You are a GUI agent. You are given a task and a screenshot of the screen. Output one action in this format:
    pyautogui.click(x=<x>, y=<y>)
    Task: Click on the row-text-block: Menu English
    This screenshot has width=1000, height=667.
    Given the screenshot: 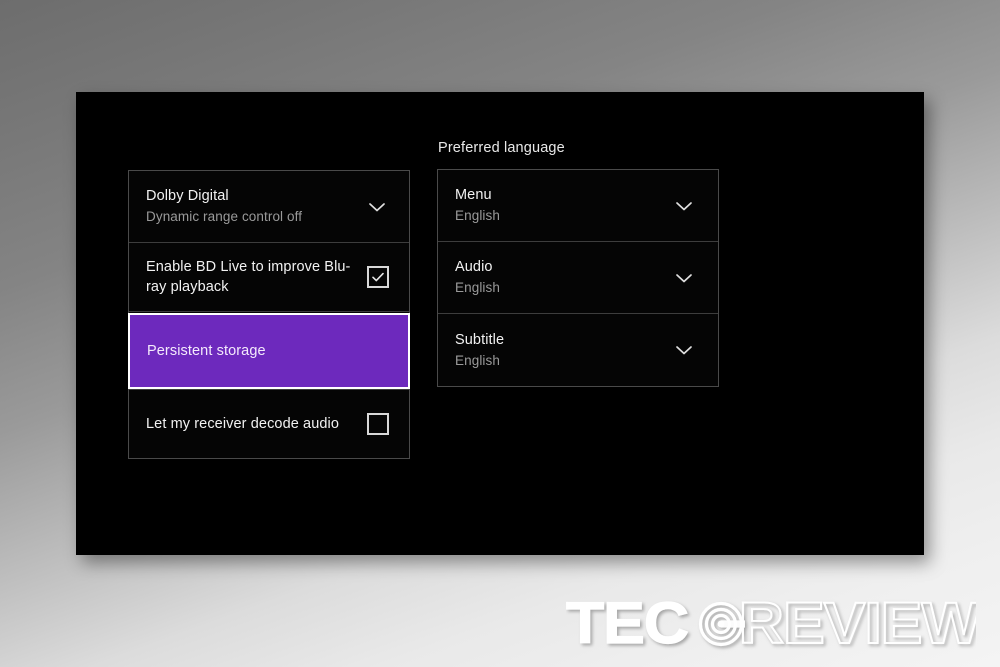 What is the action you would take?
    pyautogui.click(x=558, y=205)
    